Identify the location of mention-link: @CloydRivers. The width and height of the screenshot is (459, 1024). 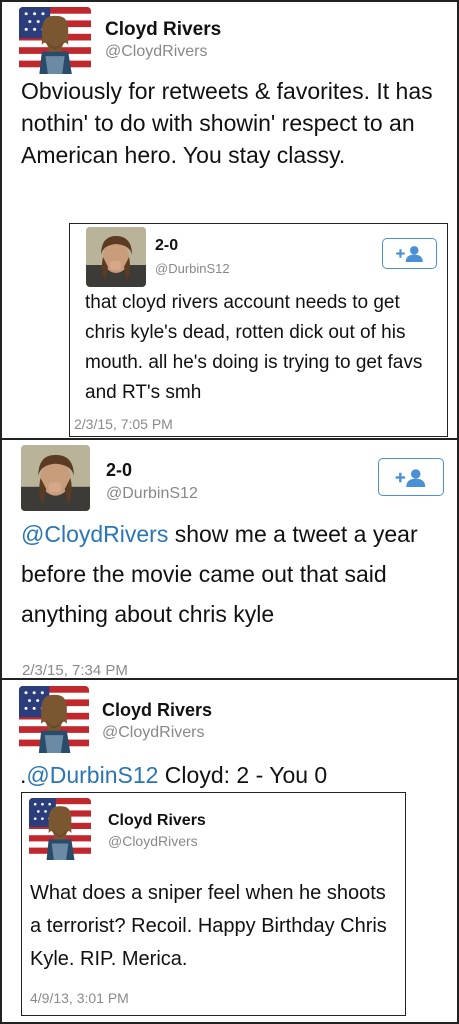
(94, 534).